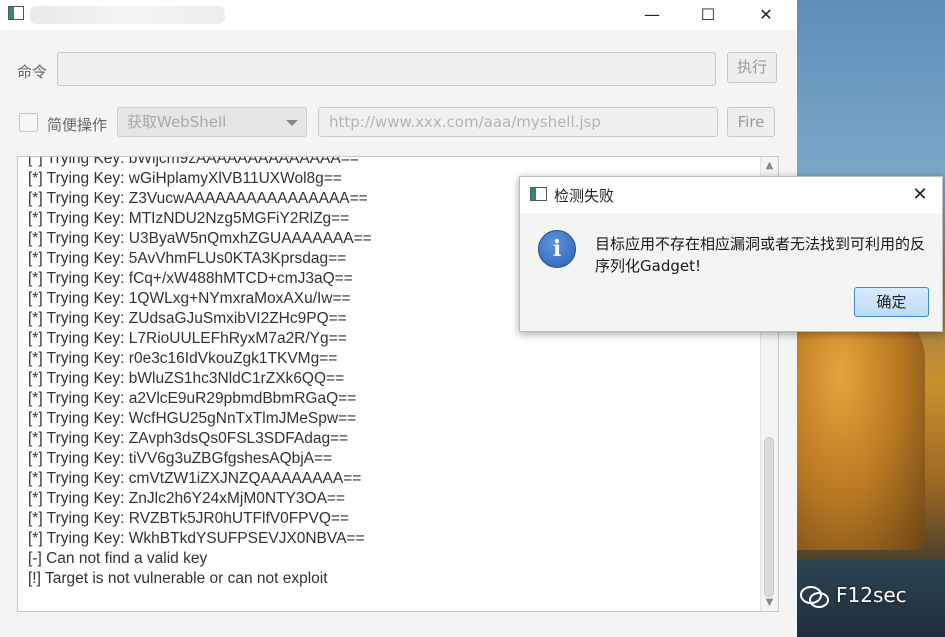 The image size is (945, 637). I want to click on log-line: [*] Trying Key: r0e3c16IdVkouZgk1TKVMg==, so click(183, 358).